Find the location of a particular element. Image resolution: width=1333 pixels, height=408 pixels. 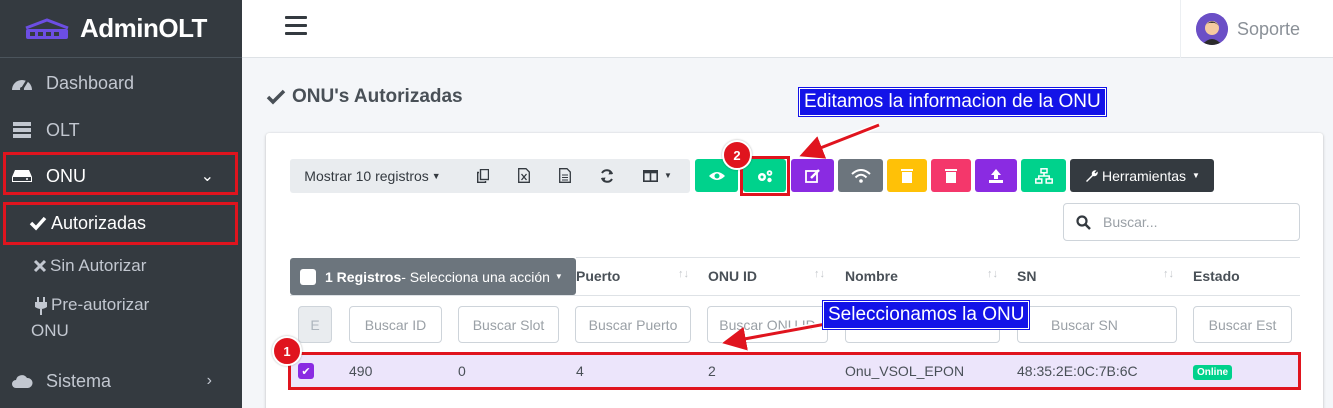

eye-icon is located at coordinates (716, 175).